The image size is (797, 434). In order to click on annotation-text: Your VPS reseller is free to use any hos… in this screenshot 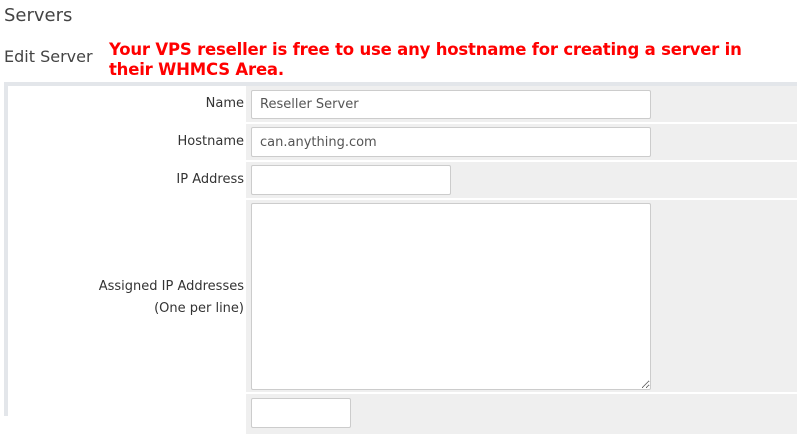, I will do `click(425, 59)`.